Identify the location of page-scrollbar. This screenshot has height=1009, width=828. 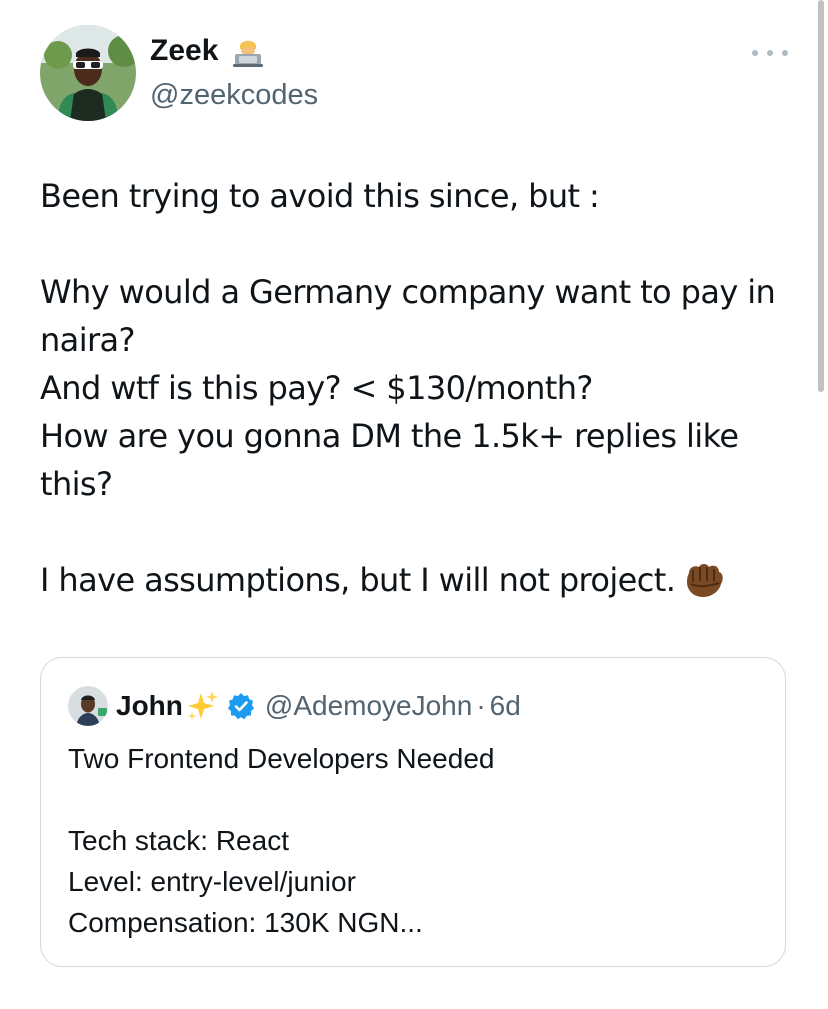
(821, 196).